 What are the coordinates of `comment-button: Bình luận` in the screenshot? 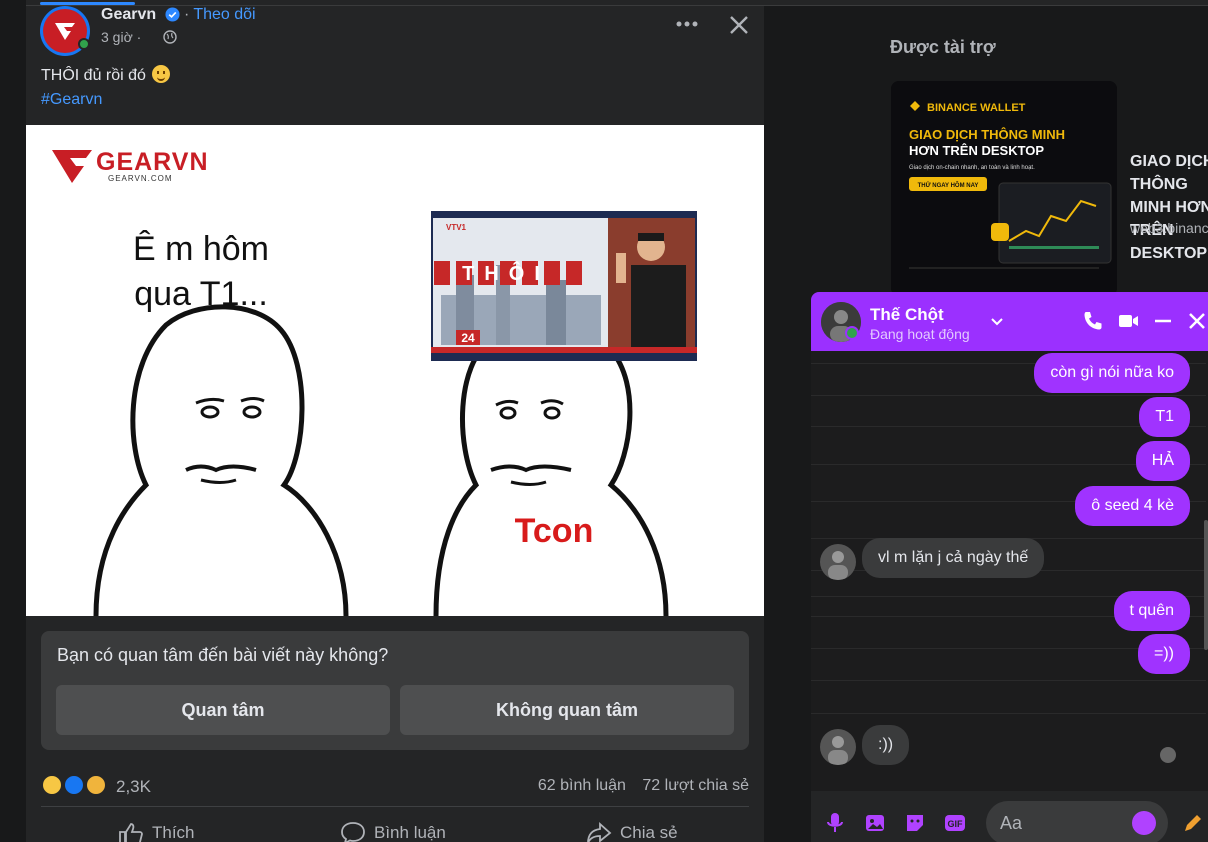 It's located at (393, 831).